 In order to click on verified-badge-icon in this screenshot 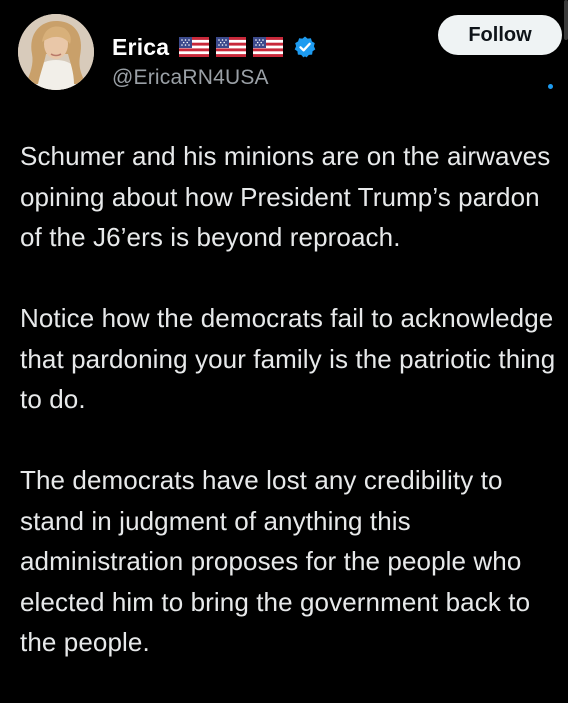, I will do `click(305, 47)`.